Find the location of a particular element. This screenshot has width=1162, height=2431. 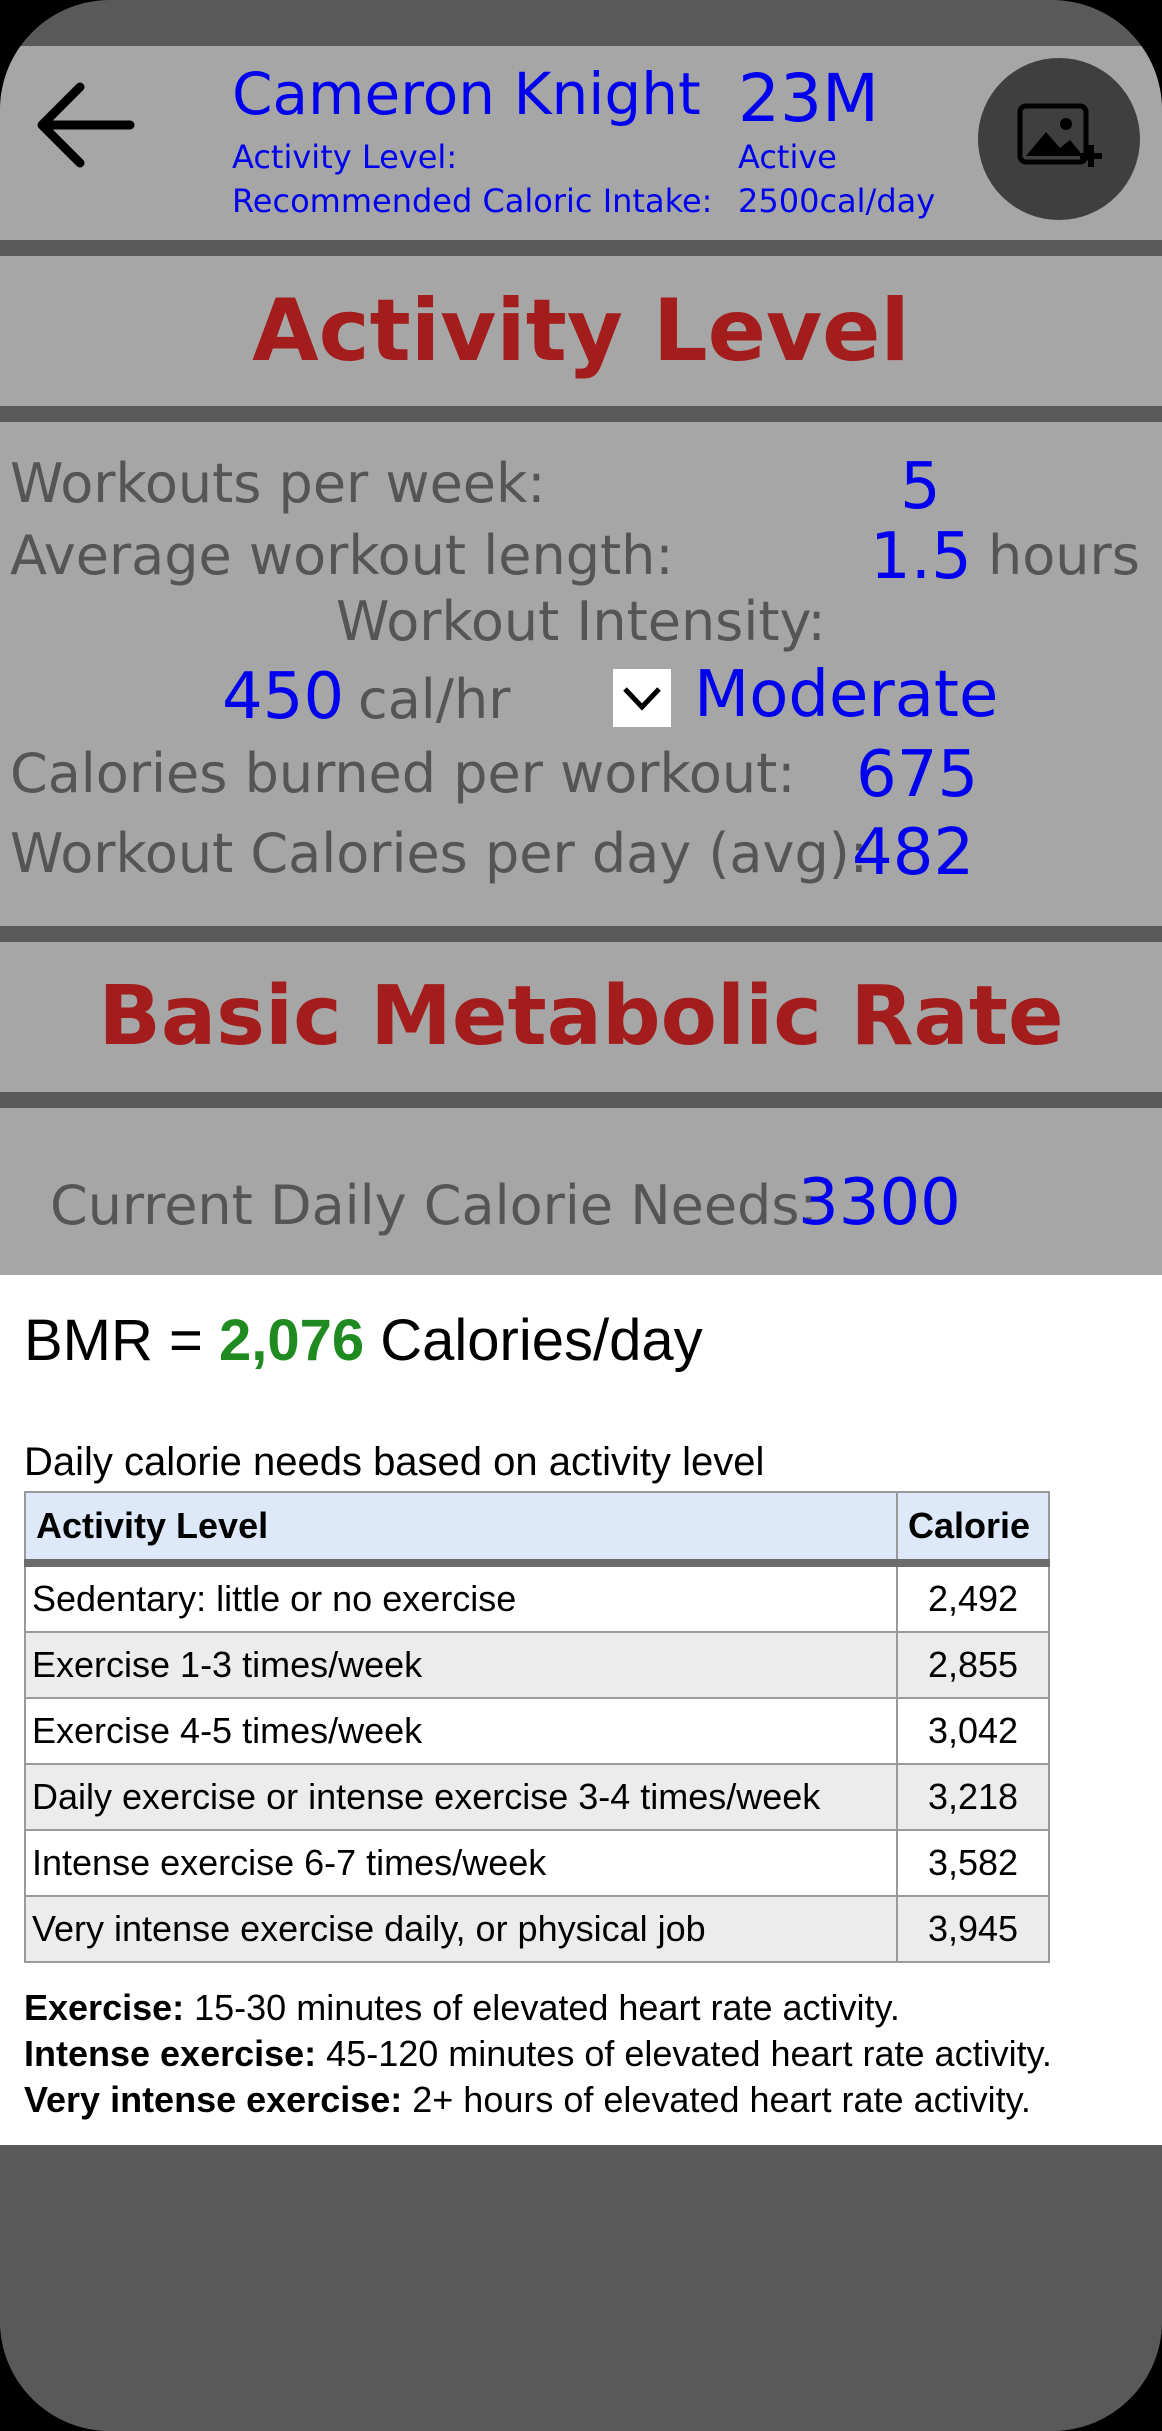

bmr-header: Basic Metabolic Rate is located at coordinates (581, 1017).